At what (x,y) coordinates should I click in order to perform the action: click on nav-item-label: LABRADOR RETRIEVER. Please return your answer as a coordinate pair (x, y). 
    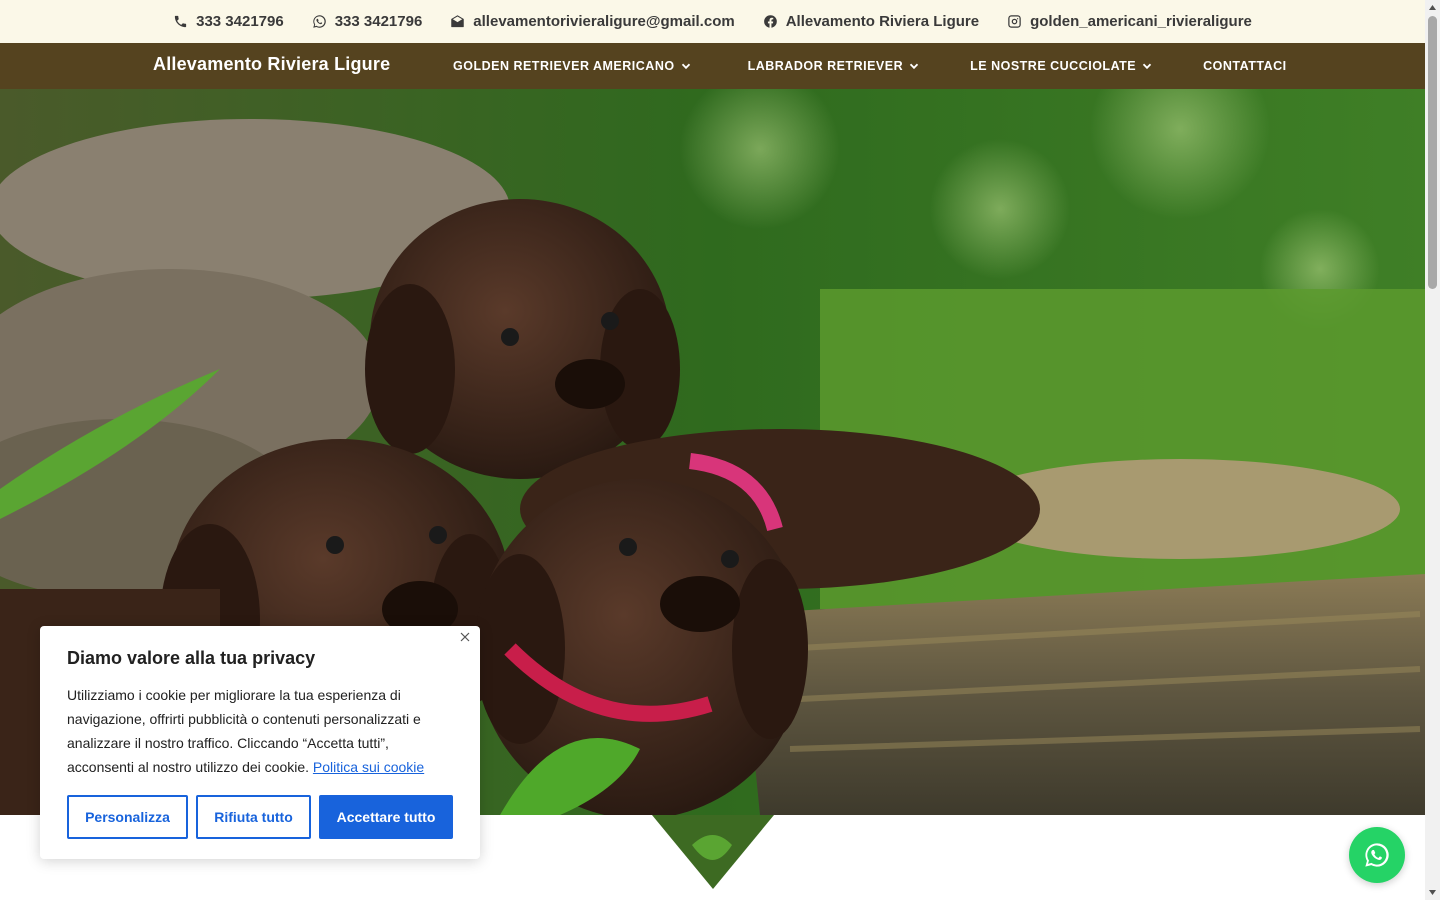
    Looking at the image, I should click on (825, 66).